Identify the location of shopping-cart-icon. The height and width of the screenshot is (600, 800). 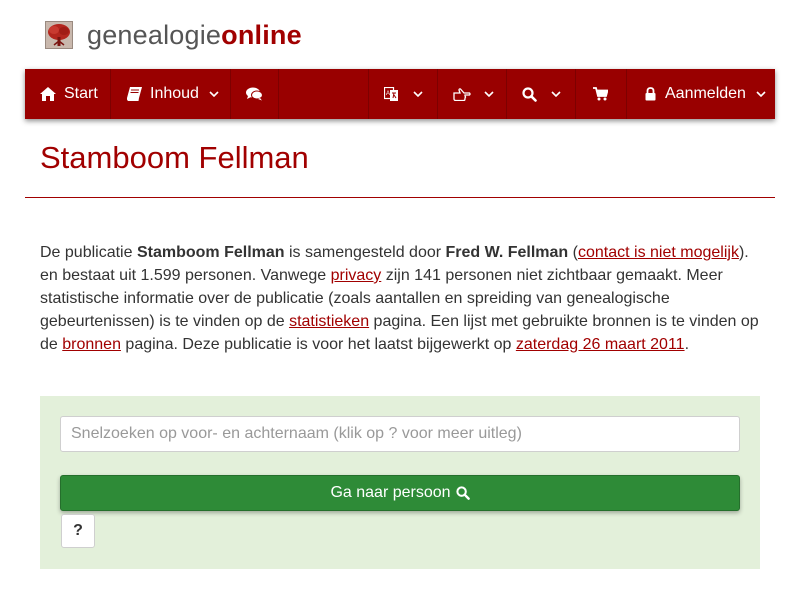
(600, 94).